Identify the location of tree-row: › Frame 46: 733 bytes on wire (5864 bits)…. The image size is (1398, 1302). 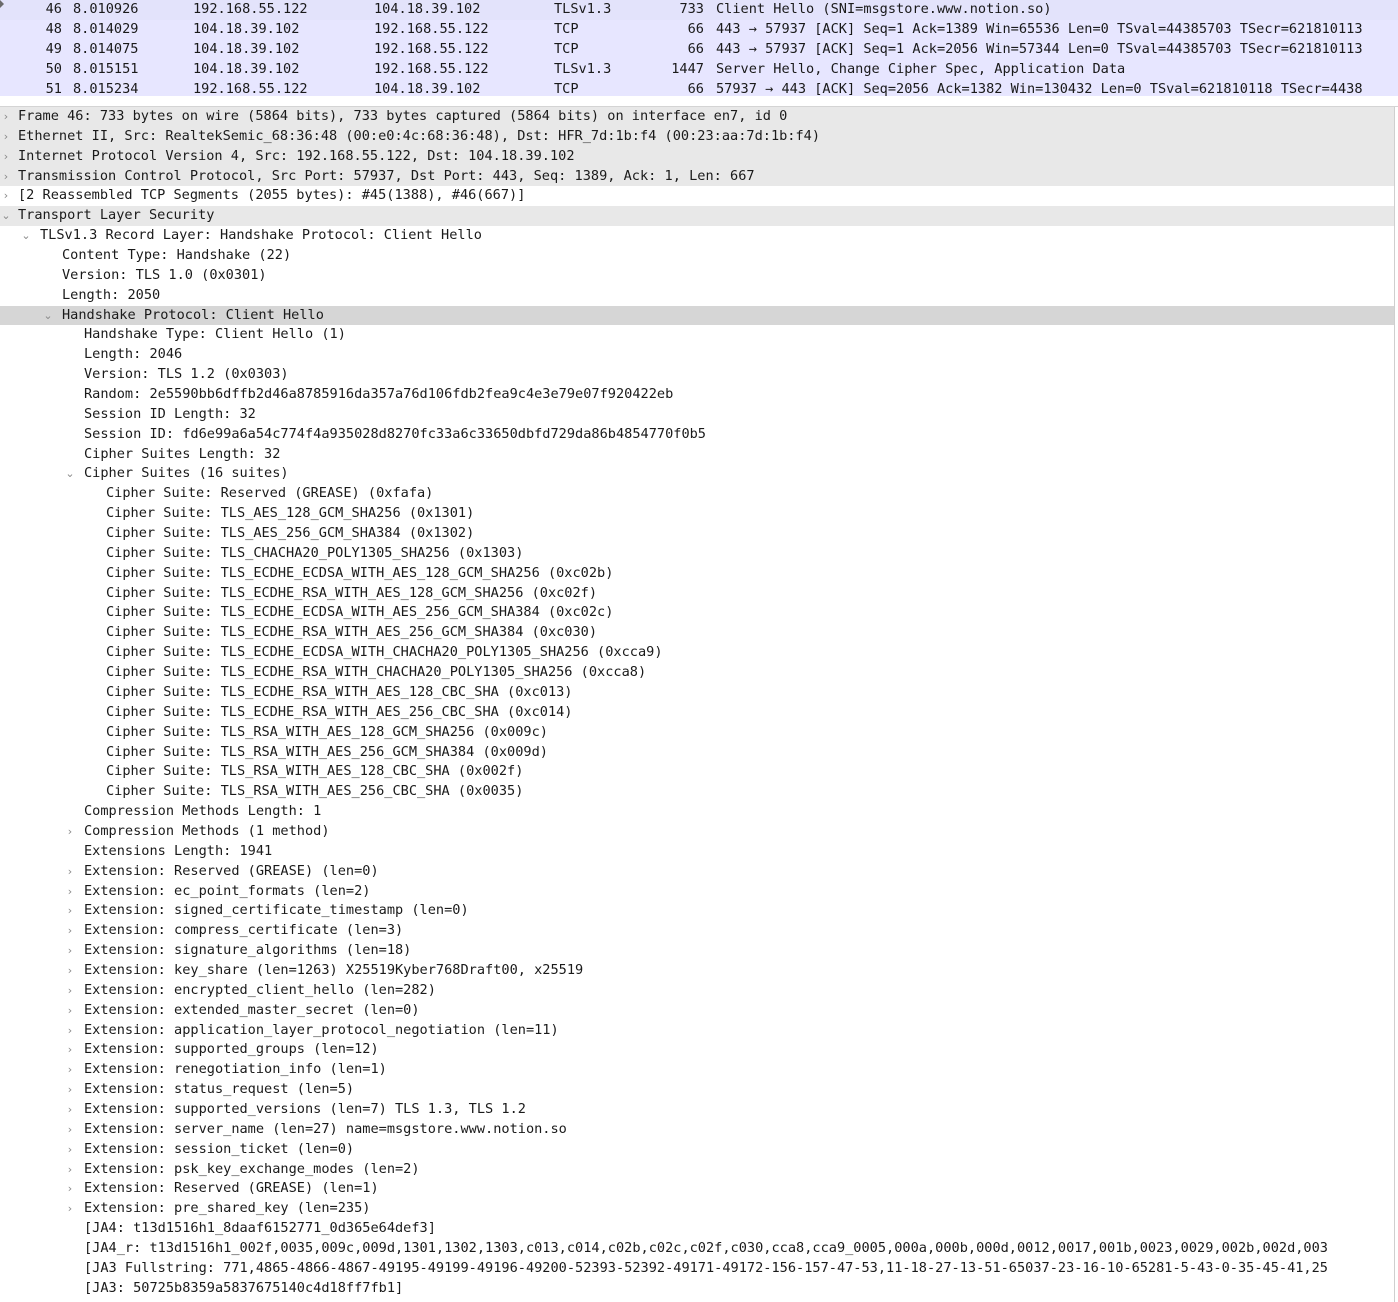
(697, 117).